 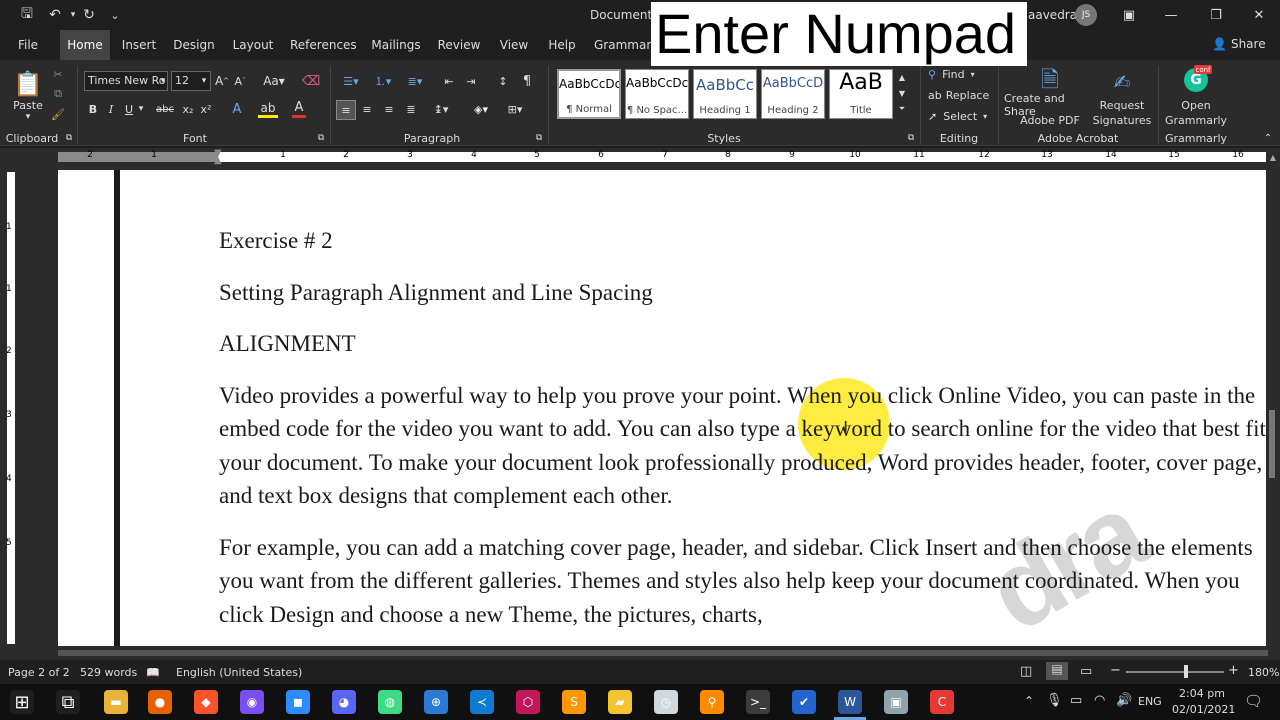 I want to click on vertical-scrollbar, so click(x=1273, y=407).